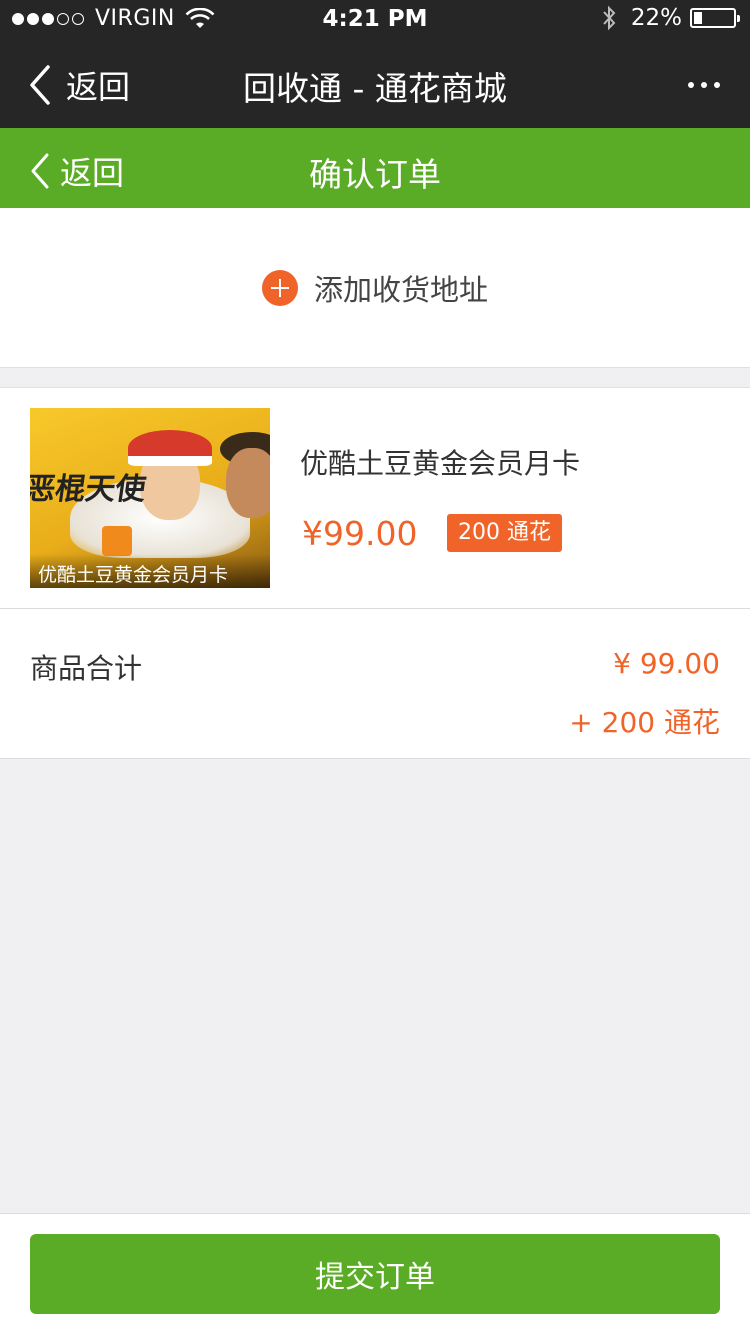  I want to click on total-price: ¥ 99.00, so click(666, 663).